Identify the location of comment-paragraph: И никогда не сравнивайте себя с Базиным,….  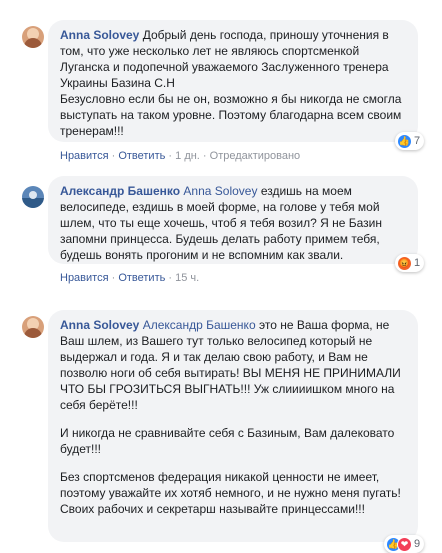
(227, 441).